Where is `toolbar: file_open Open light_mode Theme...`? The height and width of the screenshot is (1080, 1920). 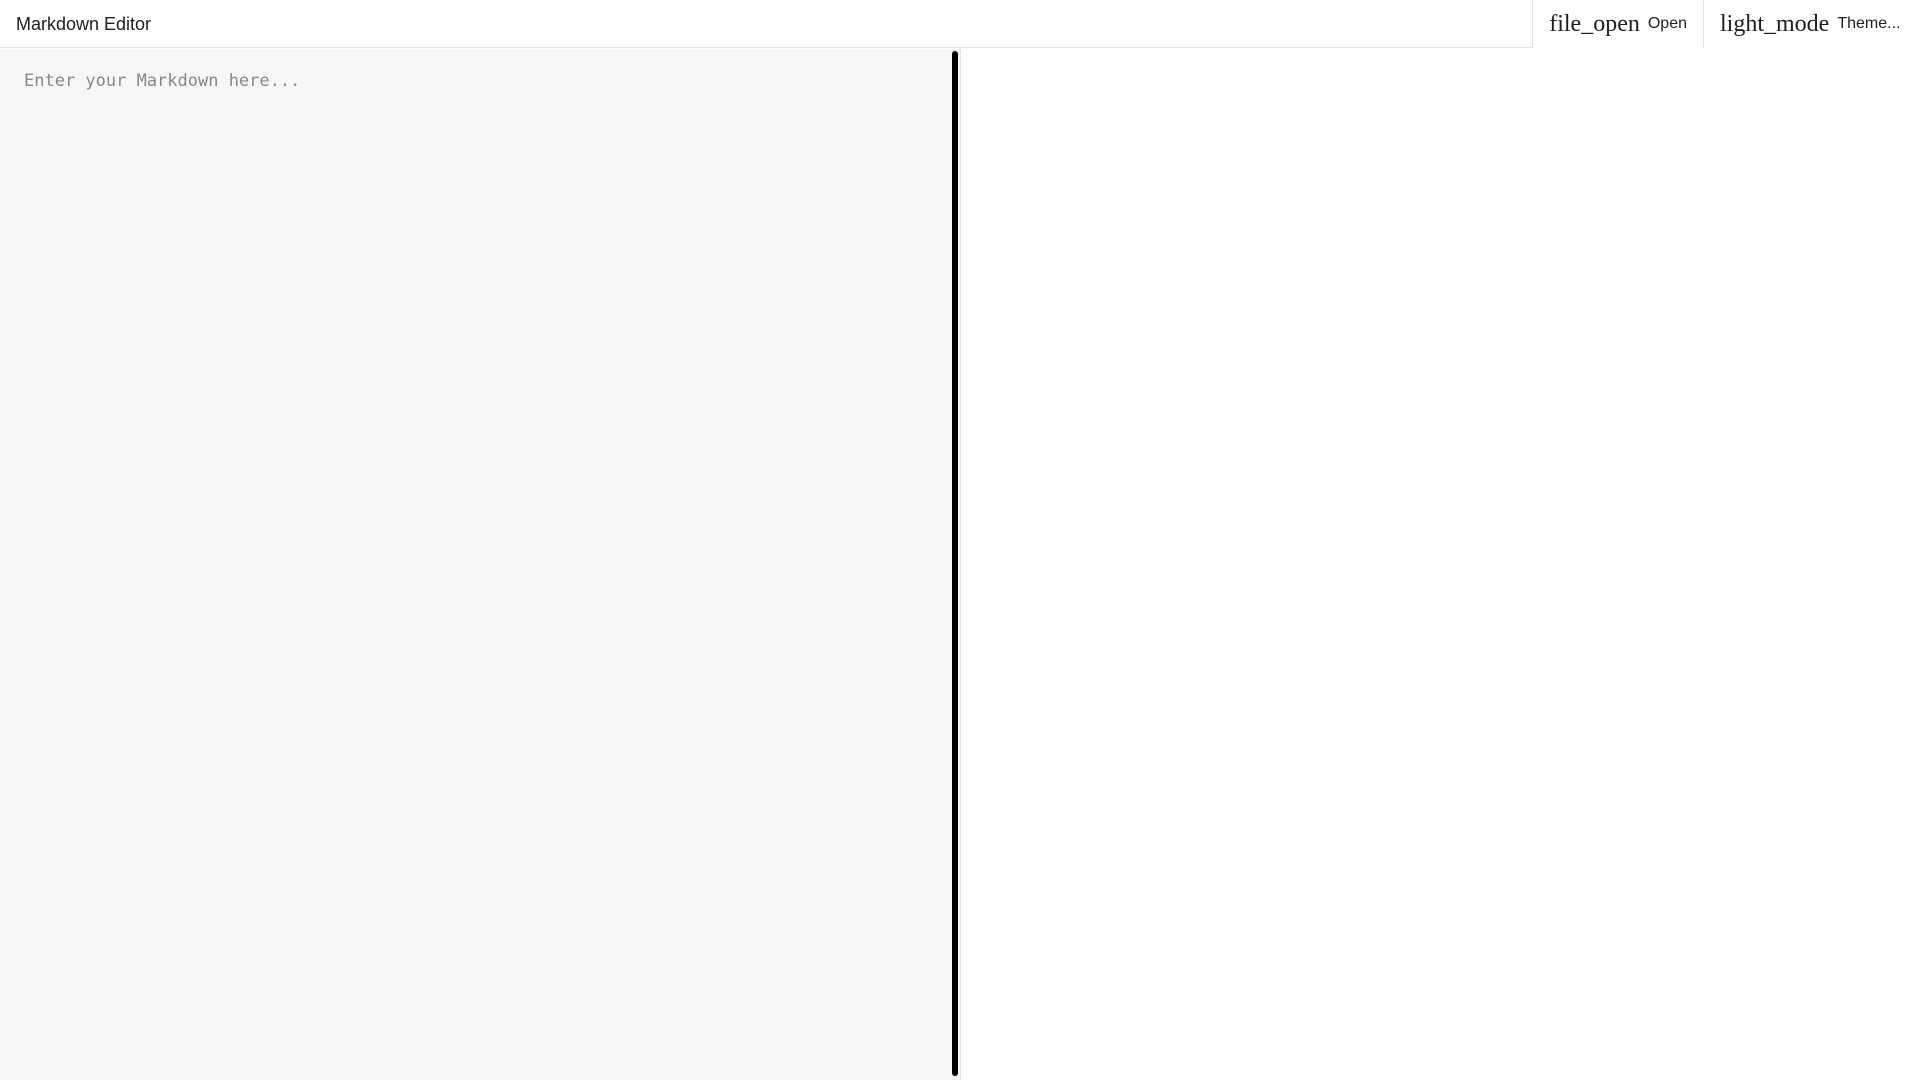 toolbar: file_open Open light_mode Theme... is located at coordinates (1726, 24).